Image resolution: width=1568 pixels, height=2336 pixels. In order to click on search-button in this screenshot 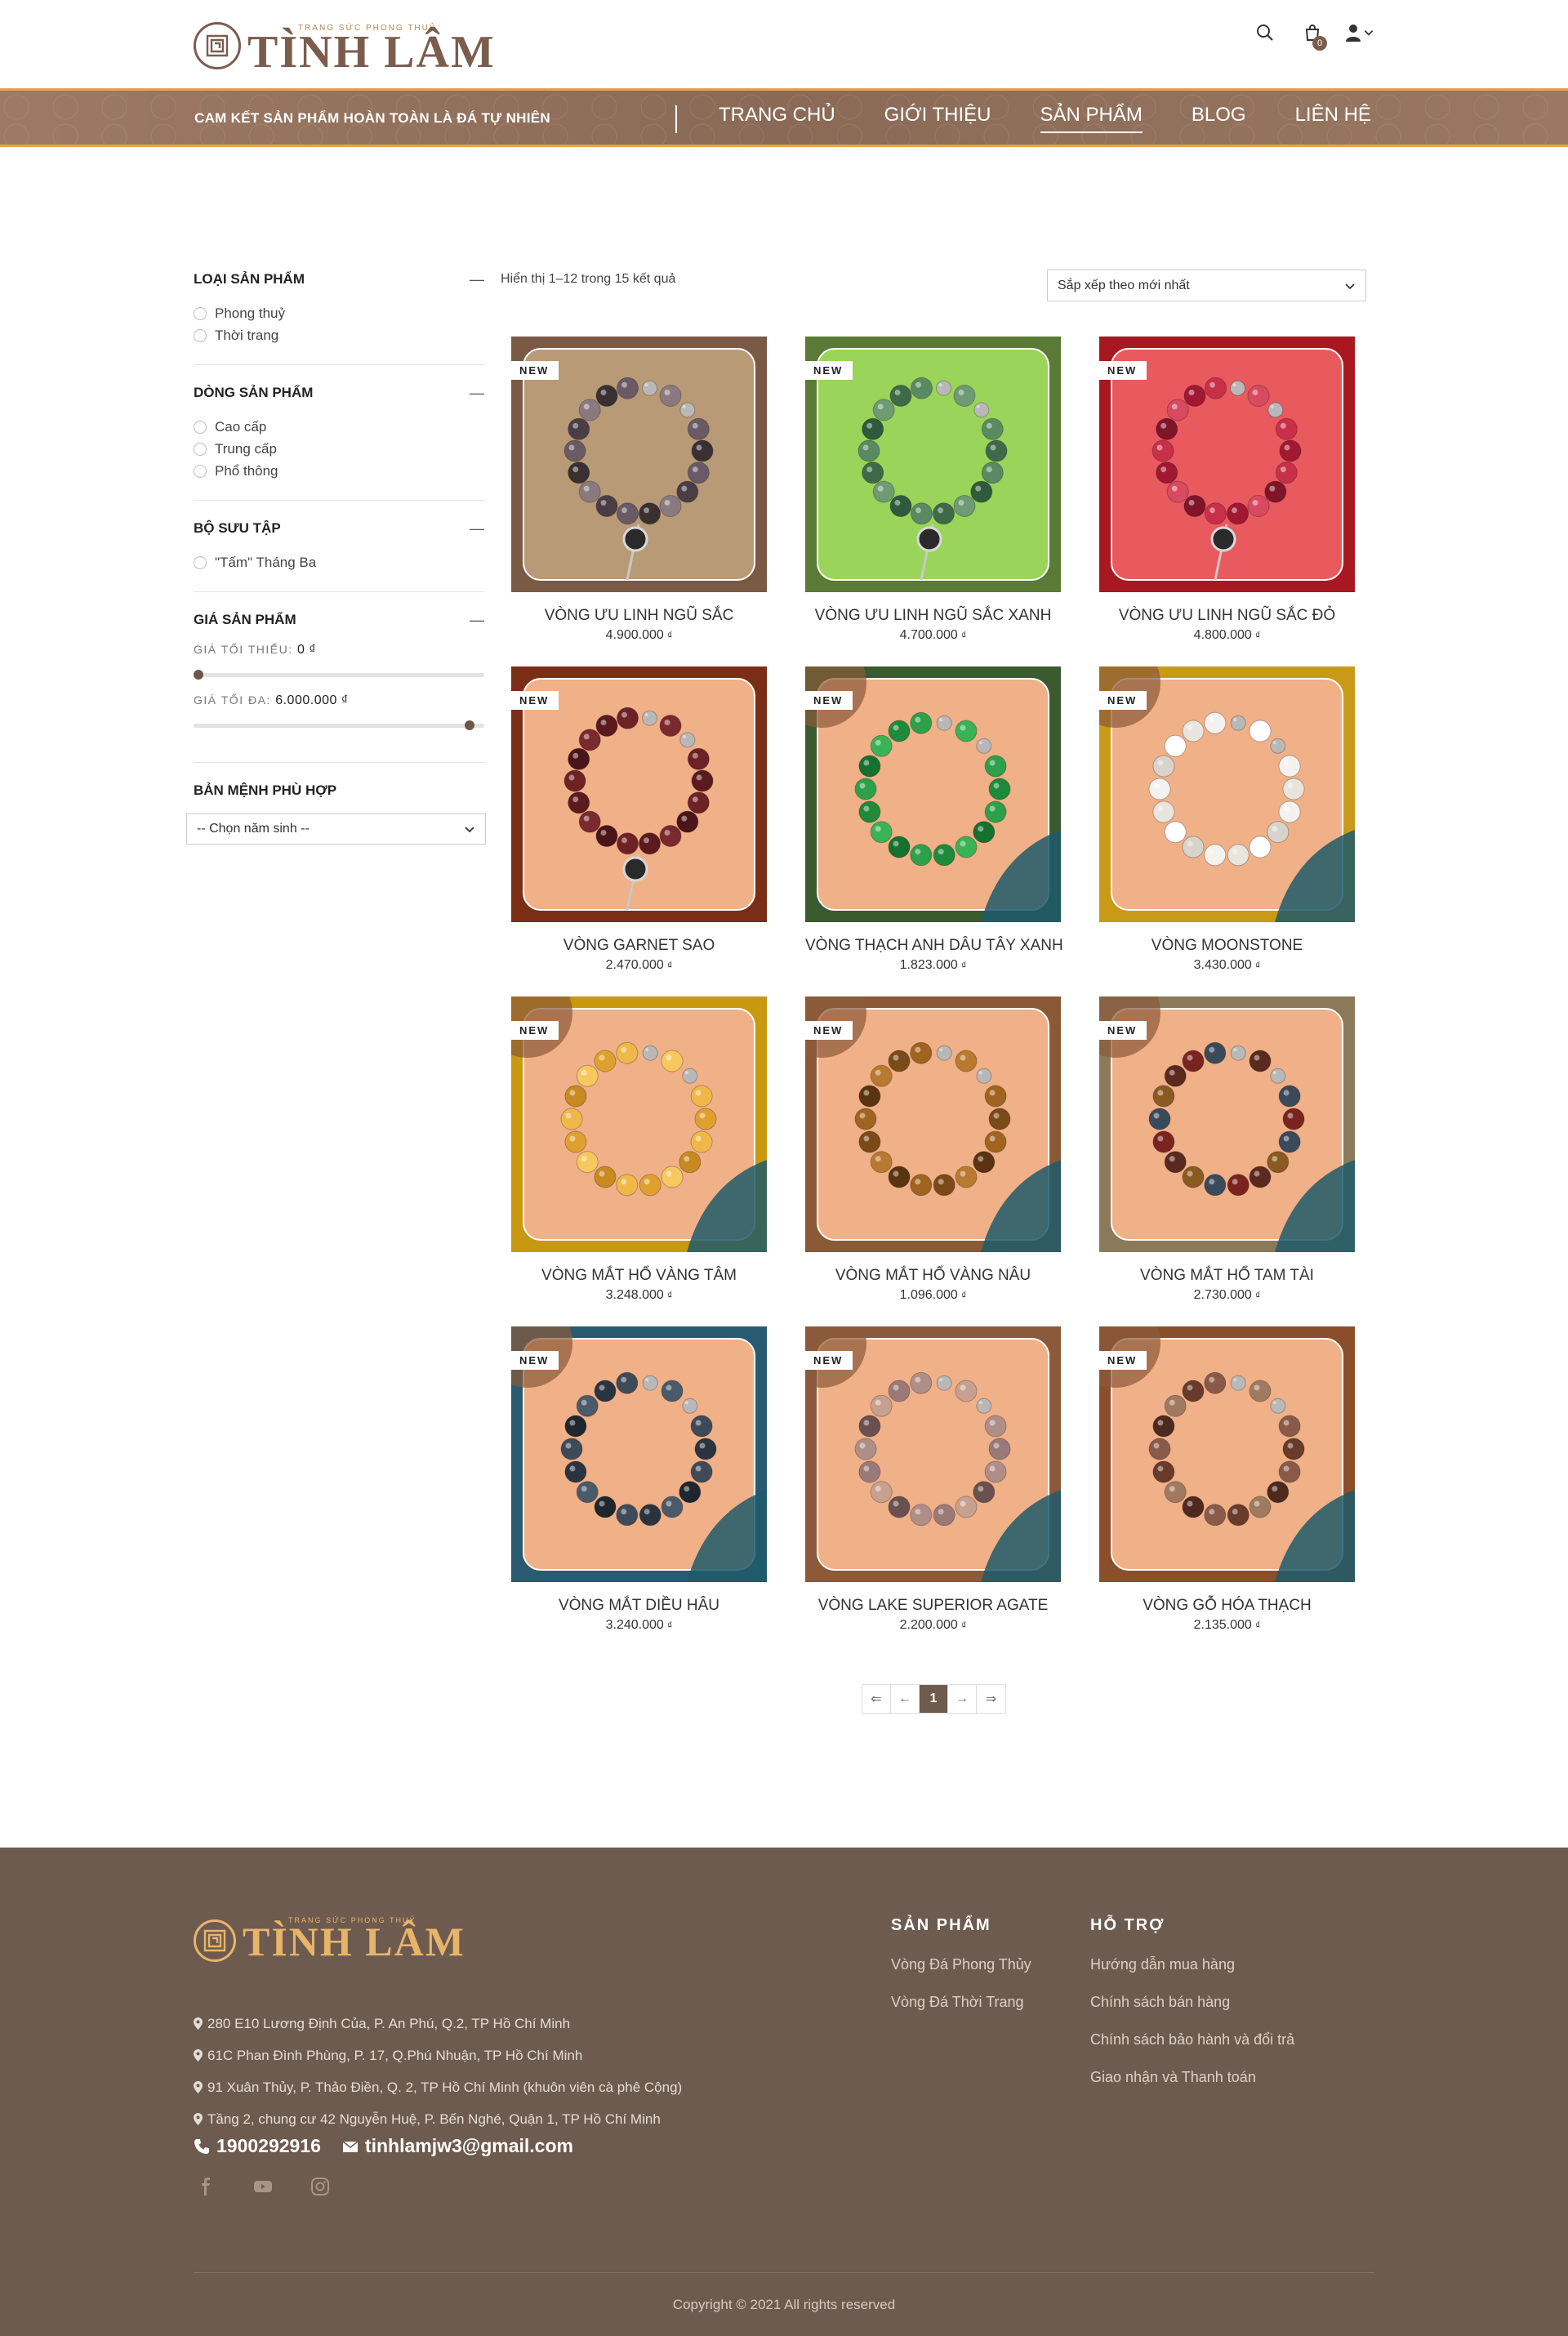, I will do `click(1265, 32)`.